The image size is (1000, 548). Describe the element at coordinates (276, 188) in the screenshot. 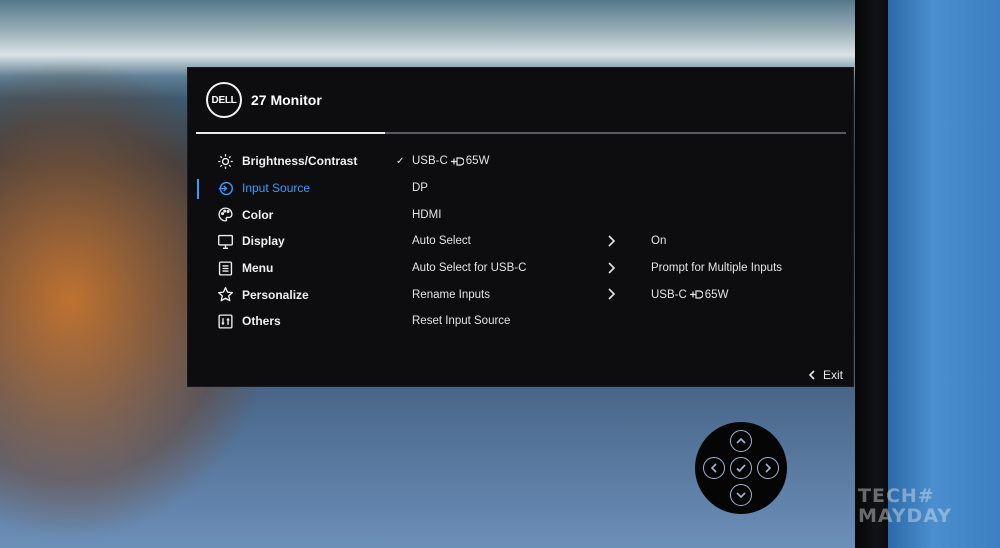

I see `menu-item-label: Input Source` at that location.